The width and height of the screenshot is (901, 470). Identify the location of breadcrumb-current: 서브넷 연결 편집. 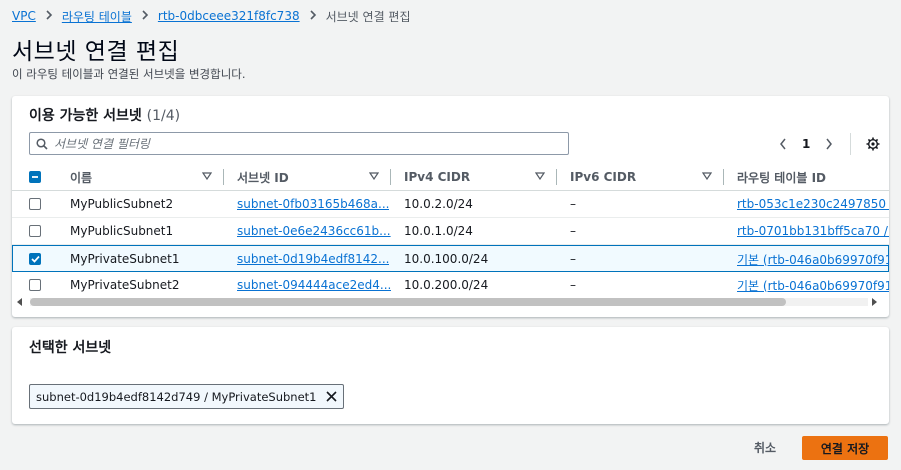
(368, 16).